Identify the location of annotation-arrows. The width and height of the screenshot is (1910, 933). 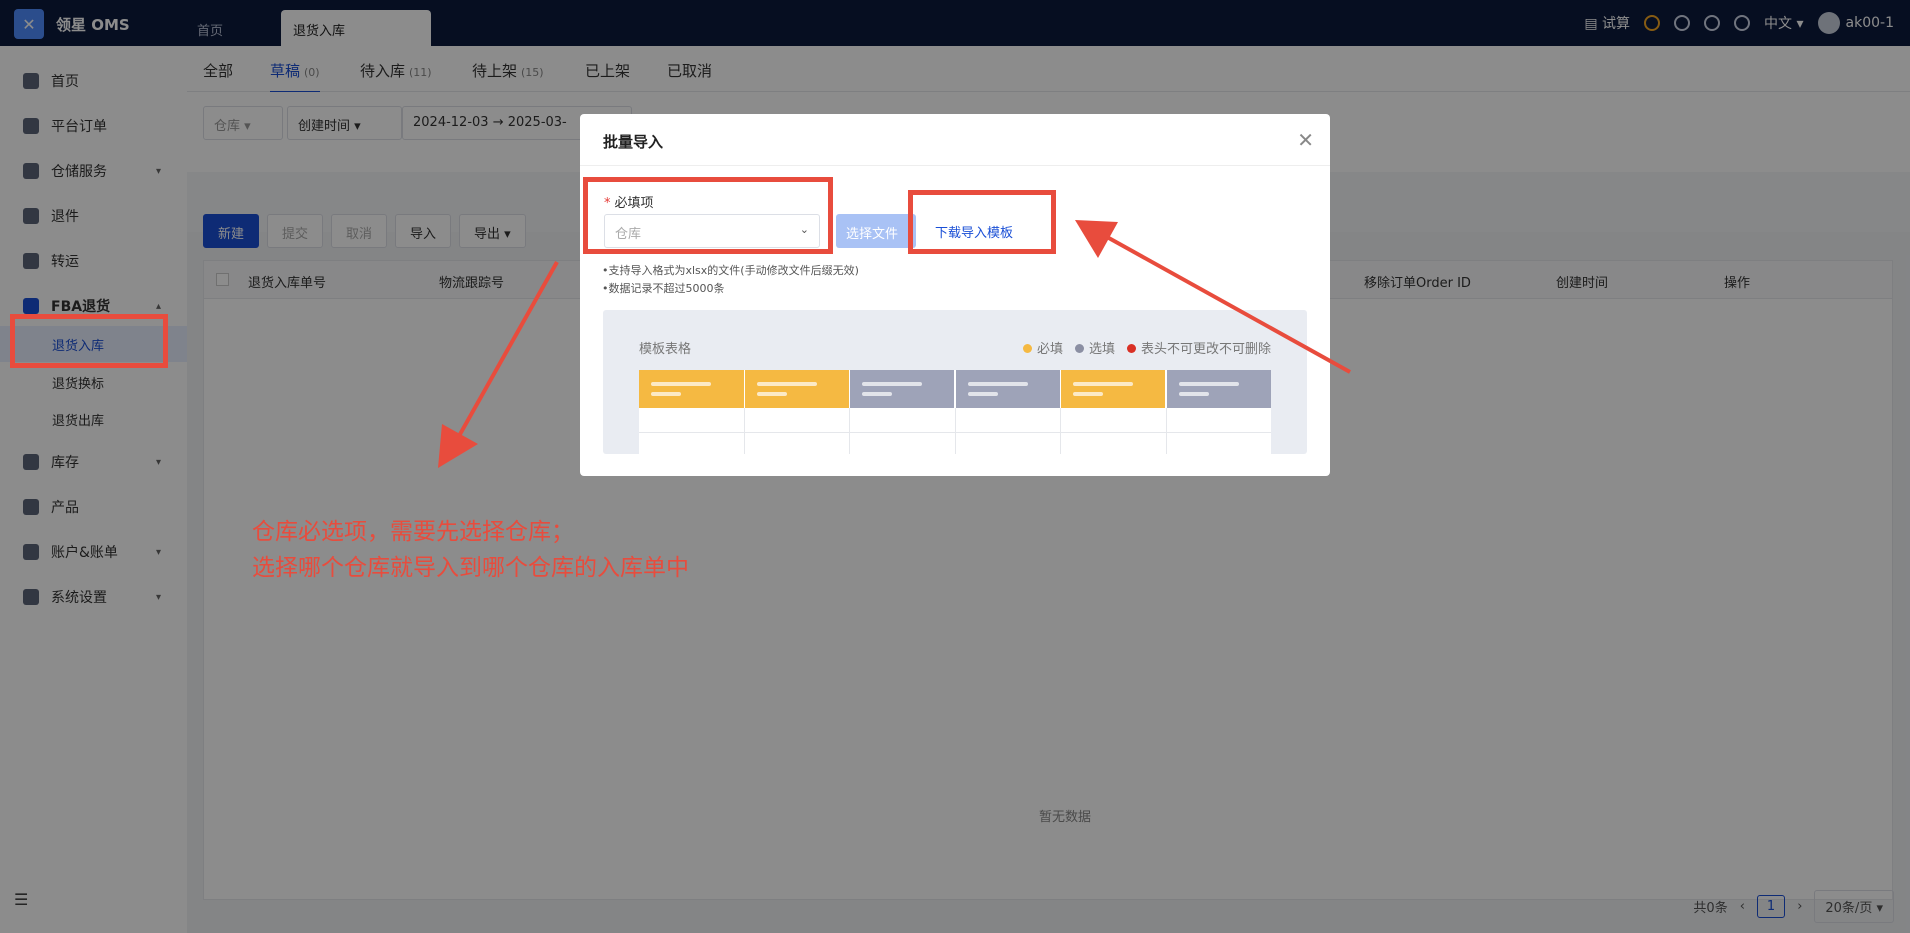
(894, 344).